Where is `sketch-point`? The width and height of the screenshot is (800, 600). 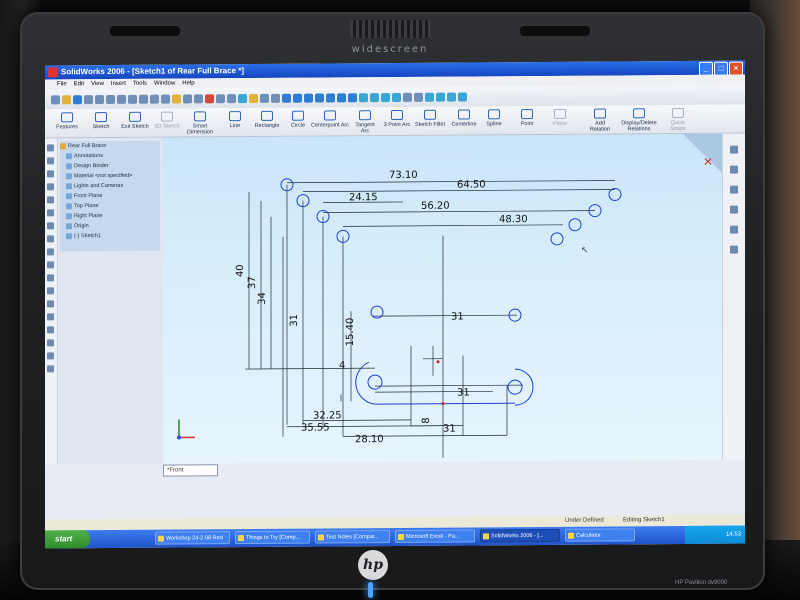 sketch-point is located at coordinates (443, 404).